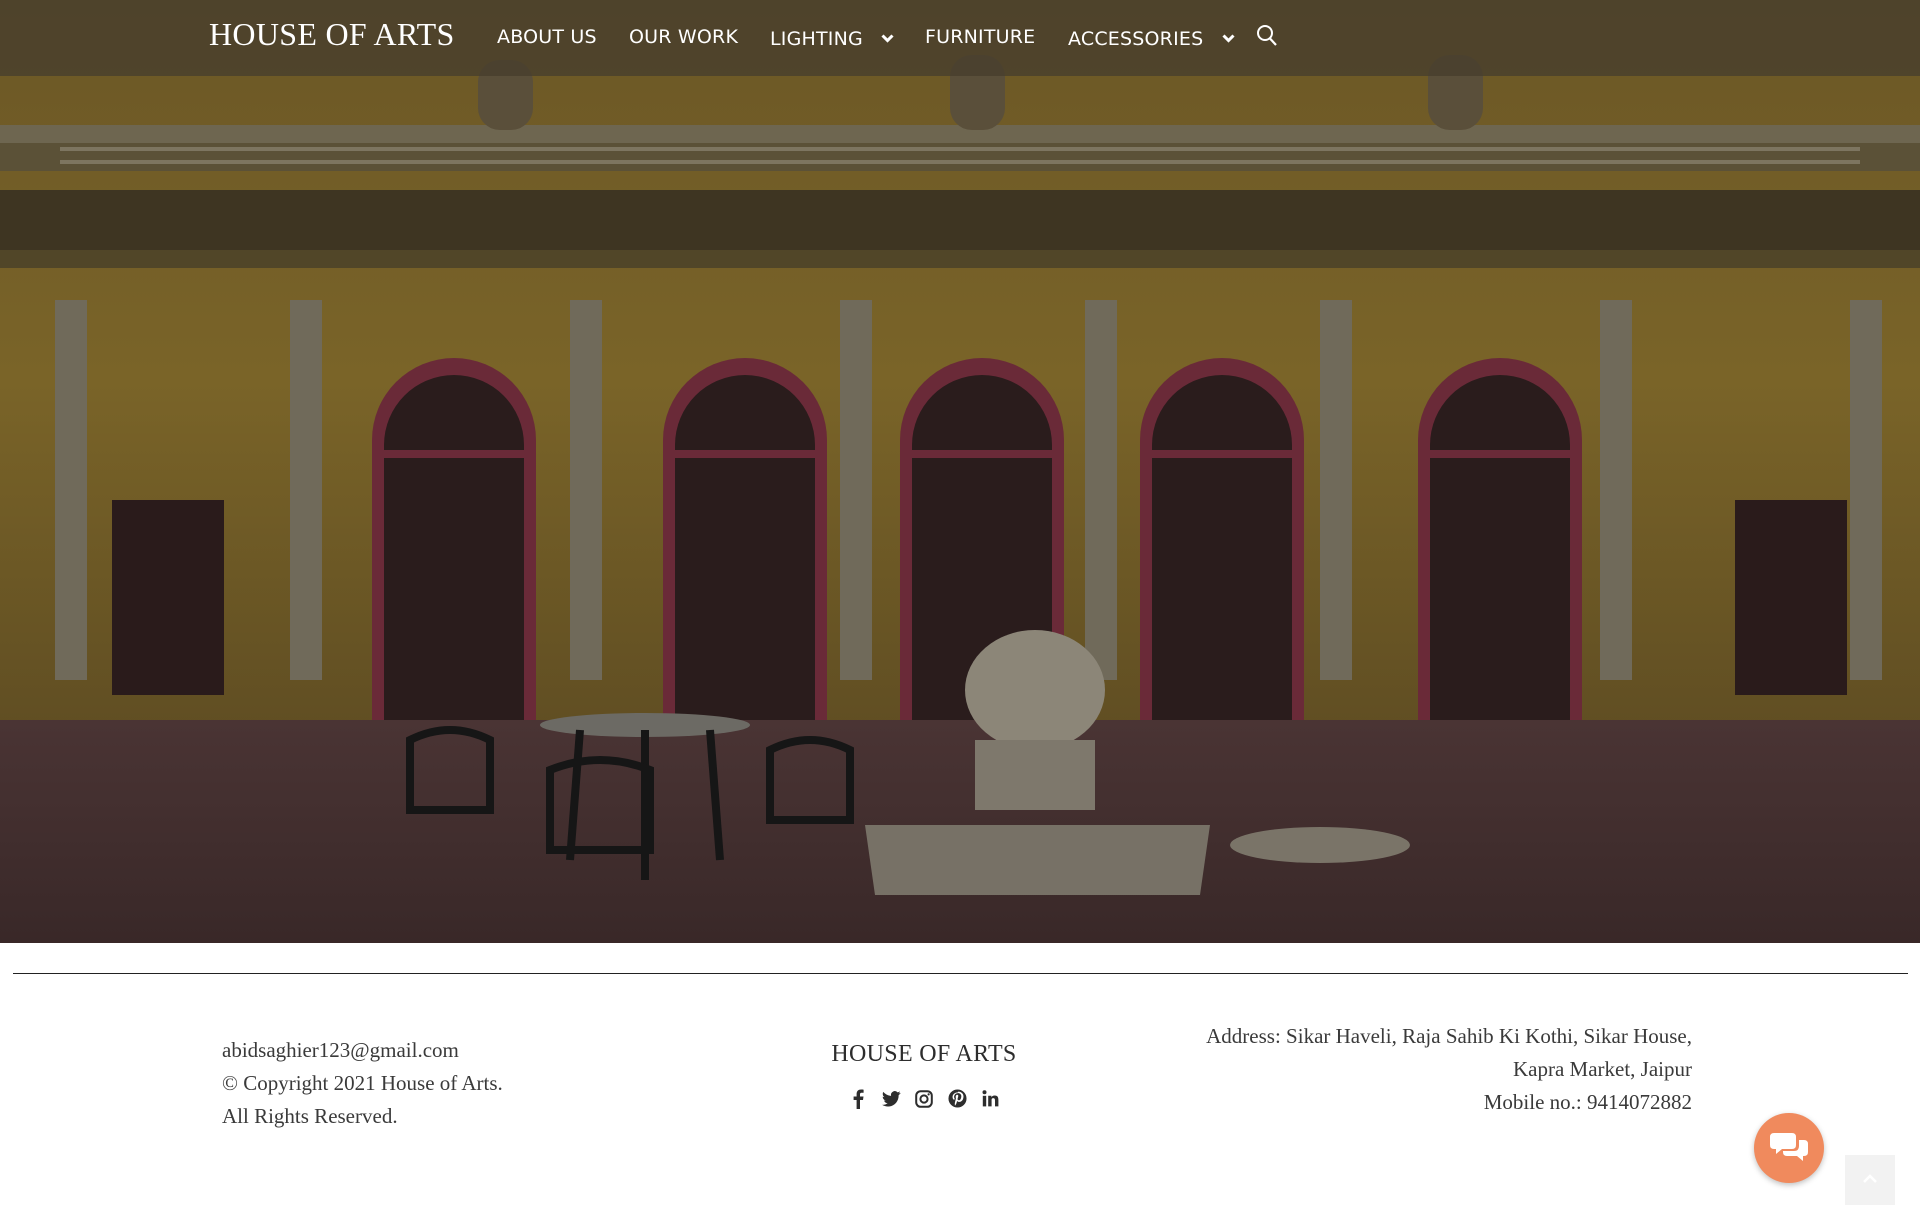  I want to click on footer-email: abidsaghier123@gmail.com, so click(362, 1050).